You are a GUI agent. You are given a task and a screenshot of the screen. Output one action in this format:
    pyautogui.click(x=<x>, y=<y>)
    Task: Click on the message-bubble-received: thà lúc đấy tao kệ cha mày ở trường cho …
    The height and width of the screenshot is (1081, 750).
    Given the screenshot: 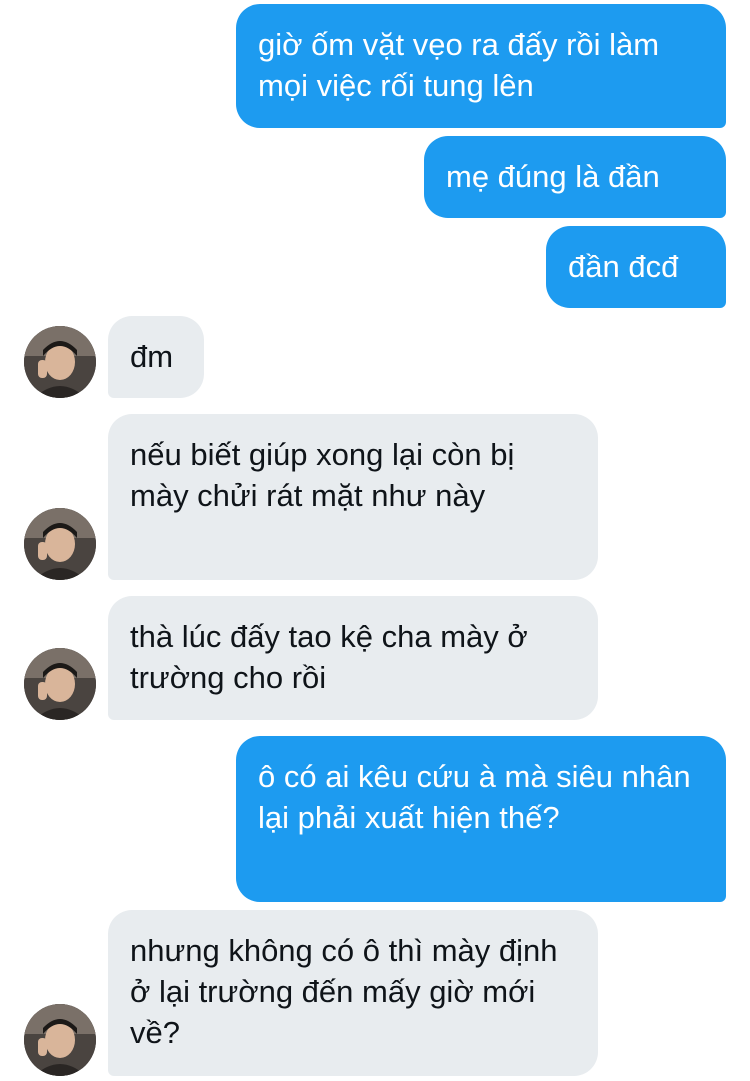 What is the action you would take?
    pyautogui.click(x=353, y=658)
    